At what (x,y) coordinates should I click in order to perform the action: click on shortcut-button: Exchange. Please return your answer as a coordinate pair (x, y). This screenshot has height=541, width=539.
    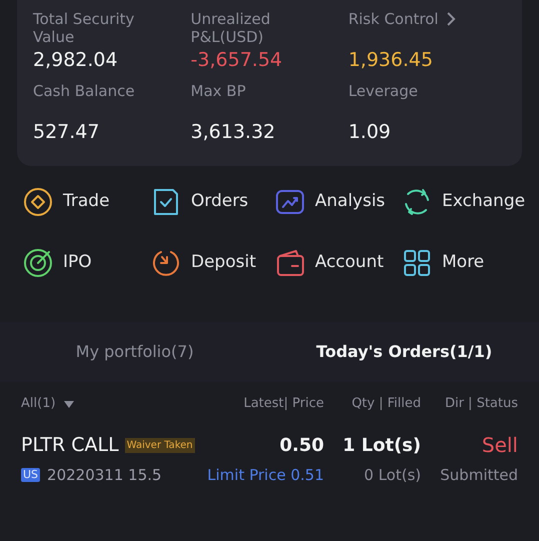
    Looking at the image, I should click on (462, 201).